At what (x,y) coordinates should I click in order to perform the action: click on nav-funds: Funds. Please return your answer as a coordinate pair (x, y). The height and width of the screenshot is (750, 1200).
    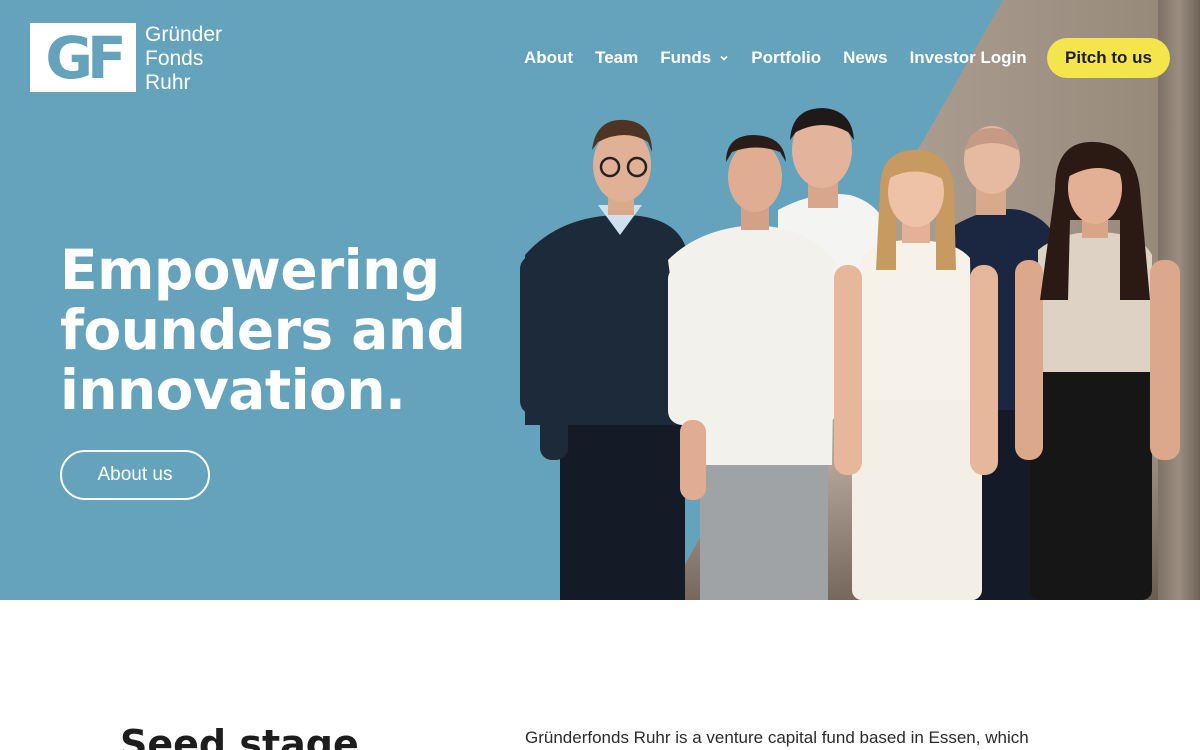
    Looking at the image, I should click on (694, 58).